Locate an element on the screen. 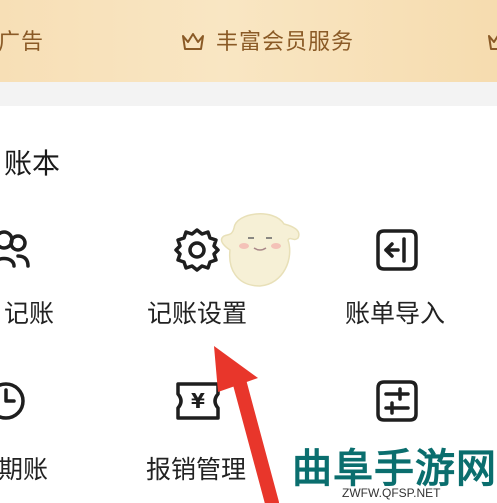  section-title: 账本 is located at coordinates (32, 163).